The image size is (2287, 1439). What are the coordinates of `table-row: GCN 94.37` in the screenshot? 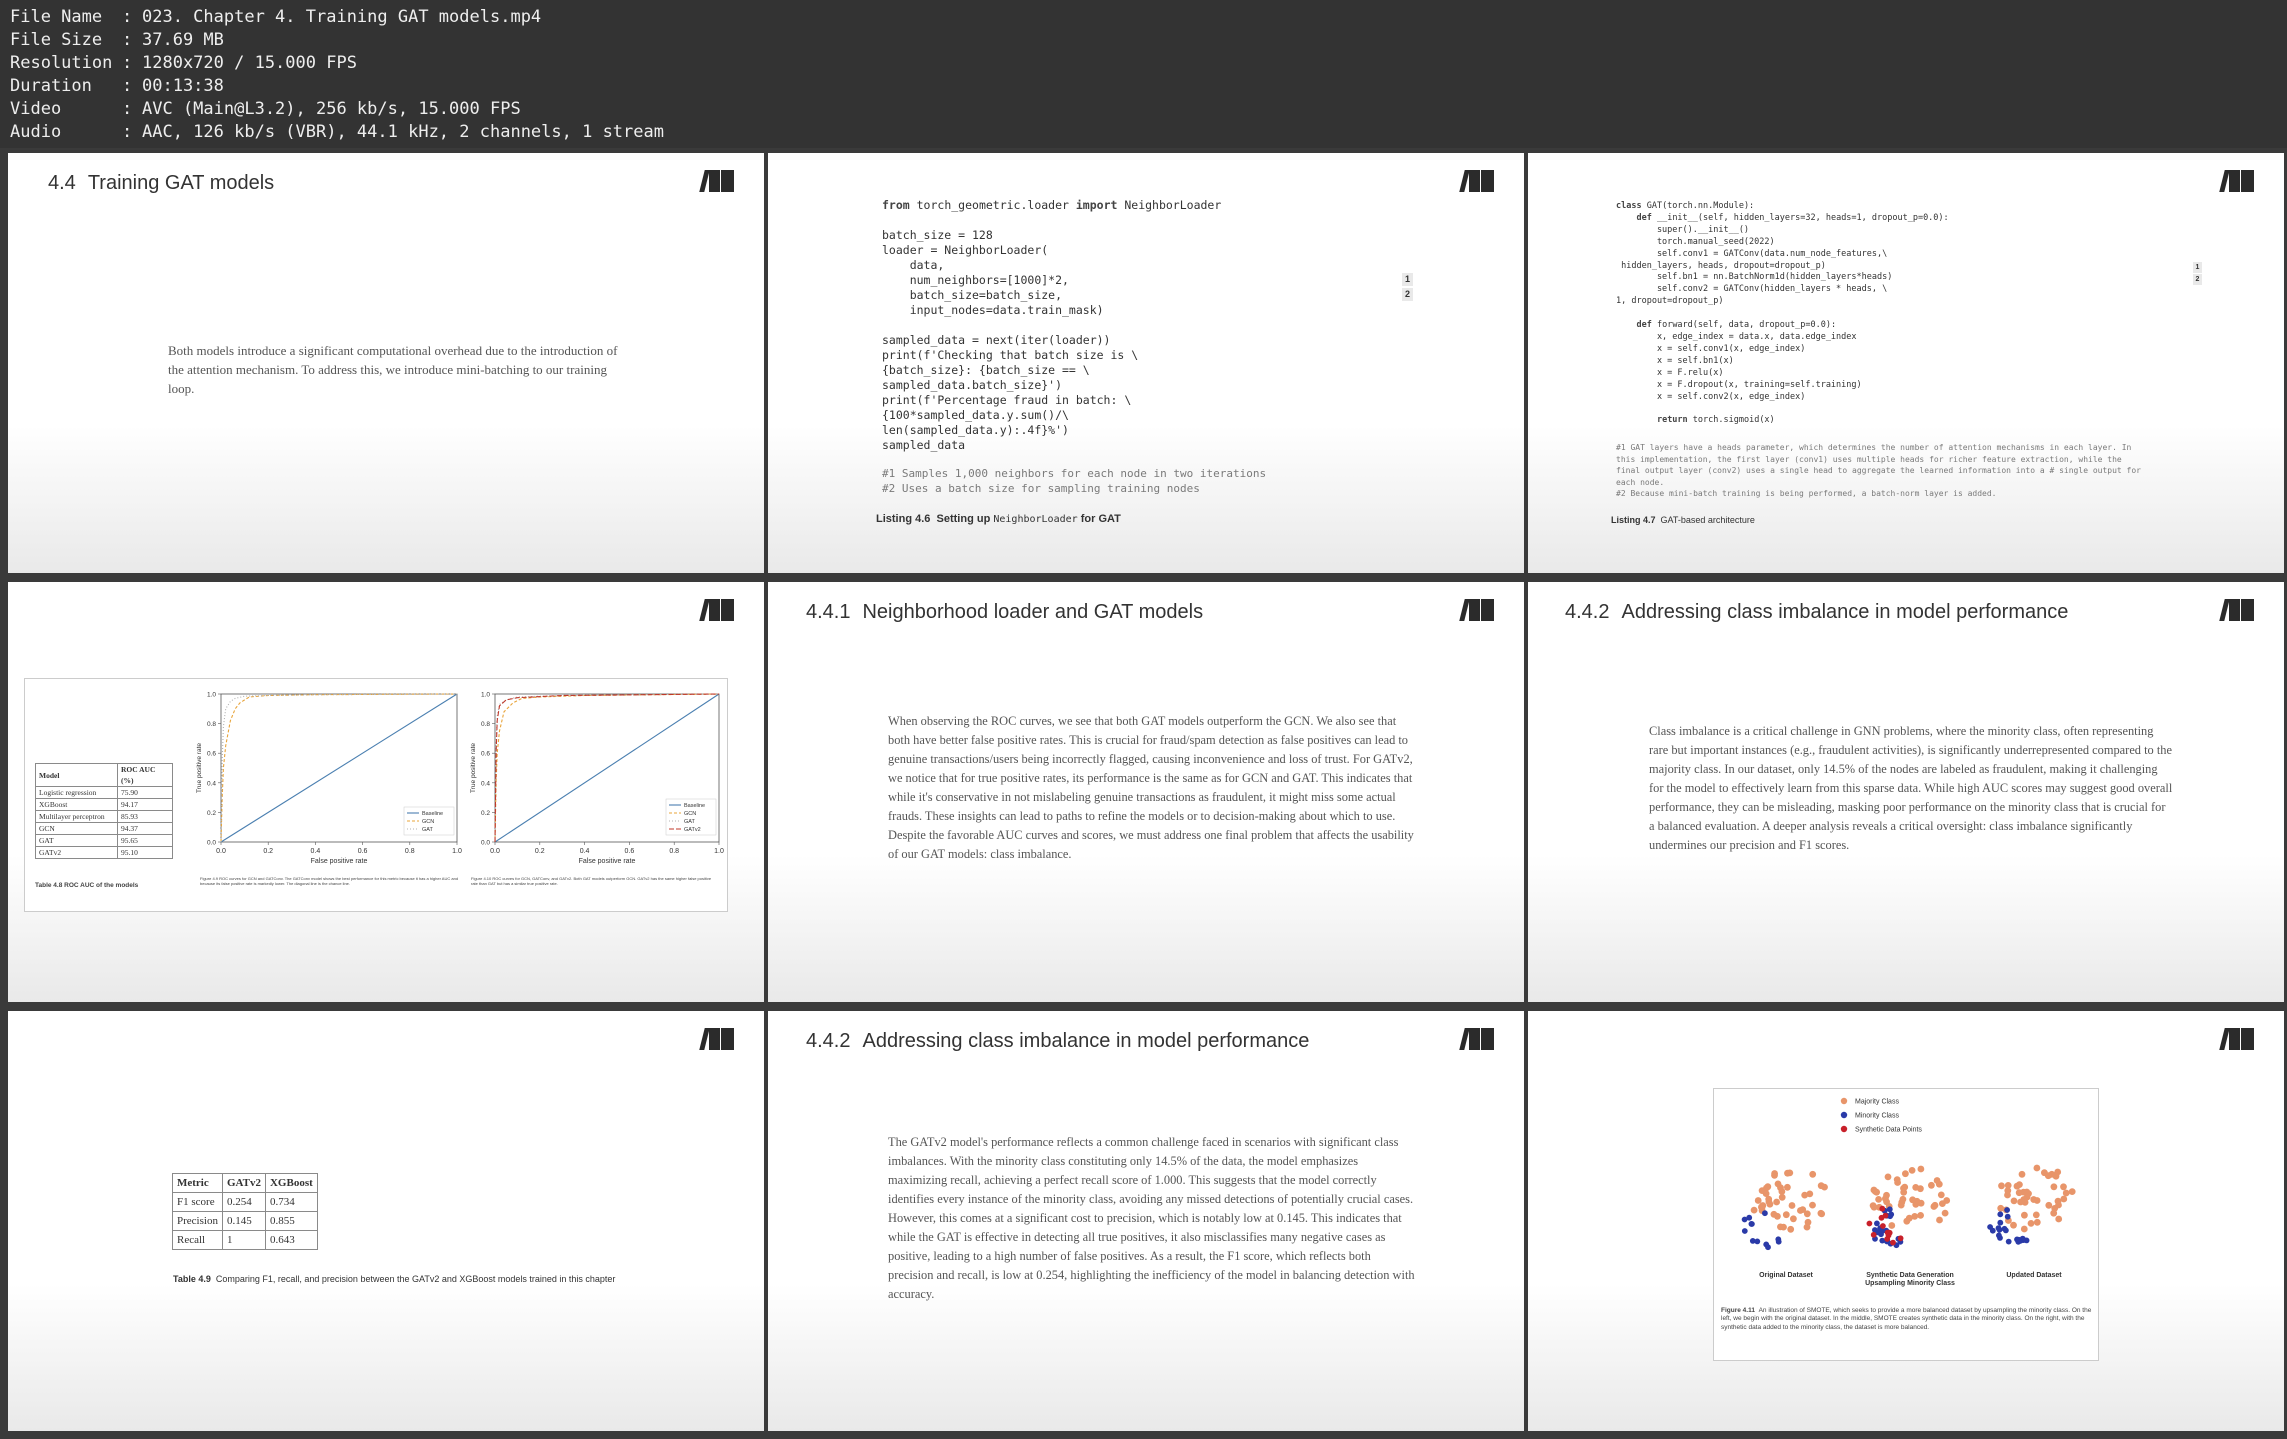 It's located at (104, 828).